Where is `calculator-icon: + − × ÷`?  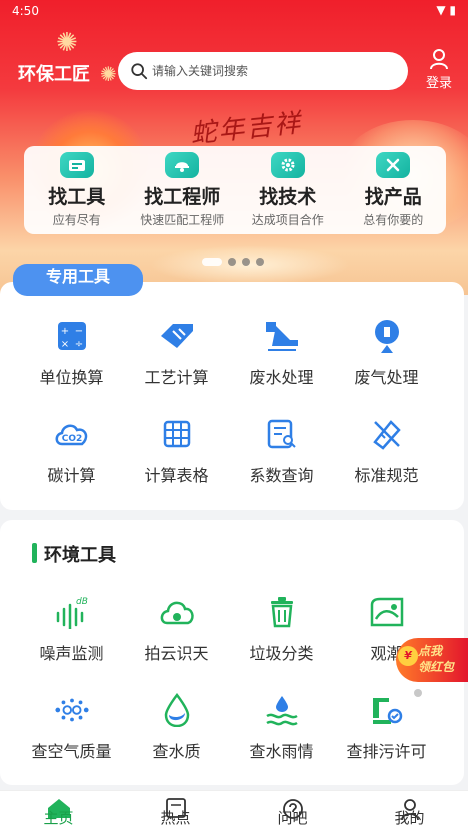
calculator-icon: + − × ÷ is located at coordinates (72, 336).